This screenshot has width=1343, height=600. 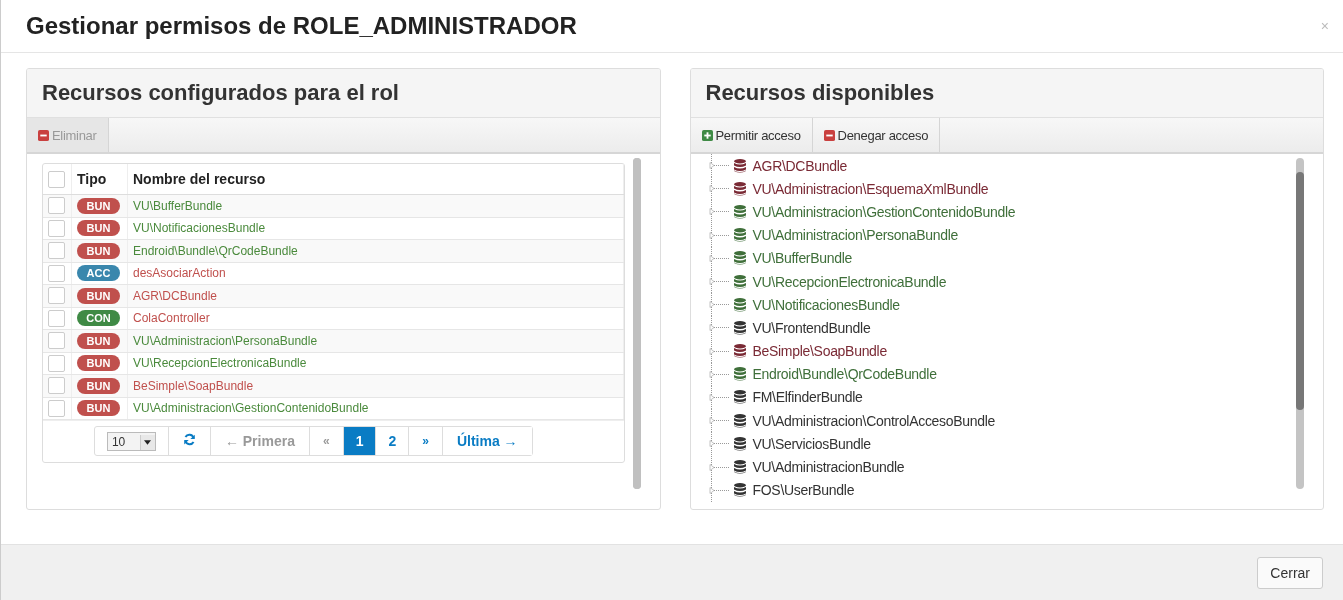 What do you see at coordinates (855, 235) in the screenshot?
I see `tree-item: VU\Administracion\PersonaBundle` at bounding box center [855, 235].